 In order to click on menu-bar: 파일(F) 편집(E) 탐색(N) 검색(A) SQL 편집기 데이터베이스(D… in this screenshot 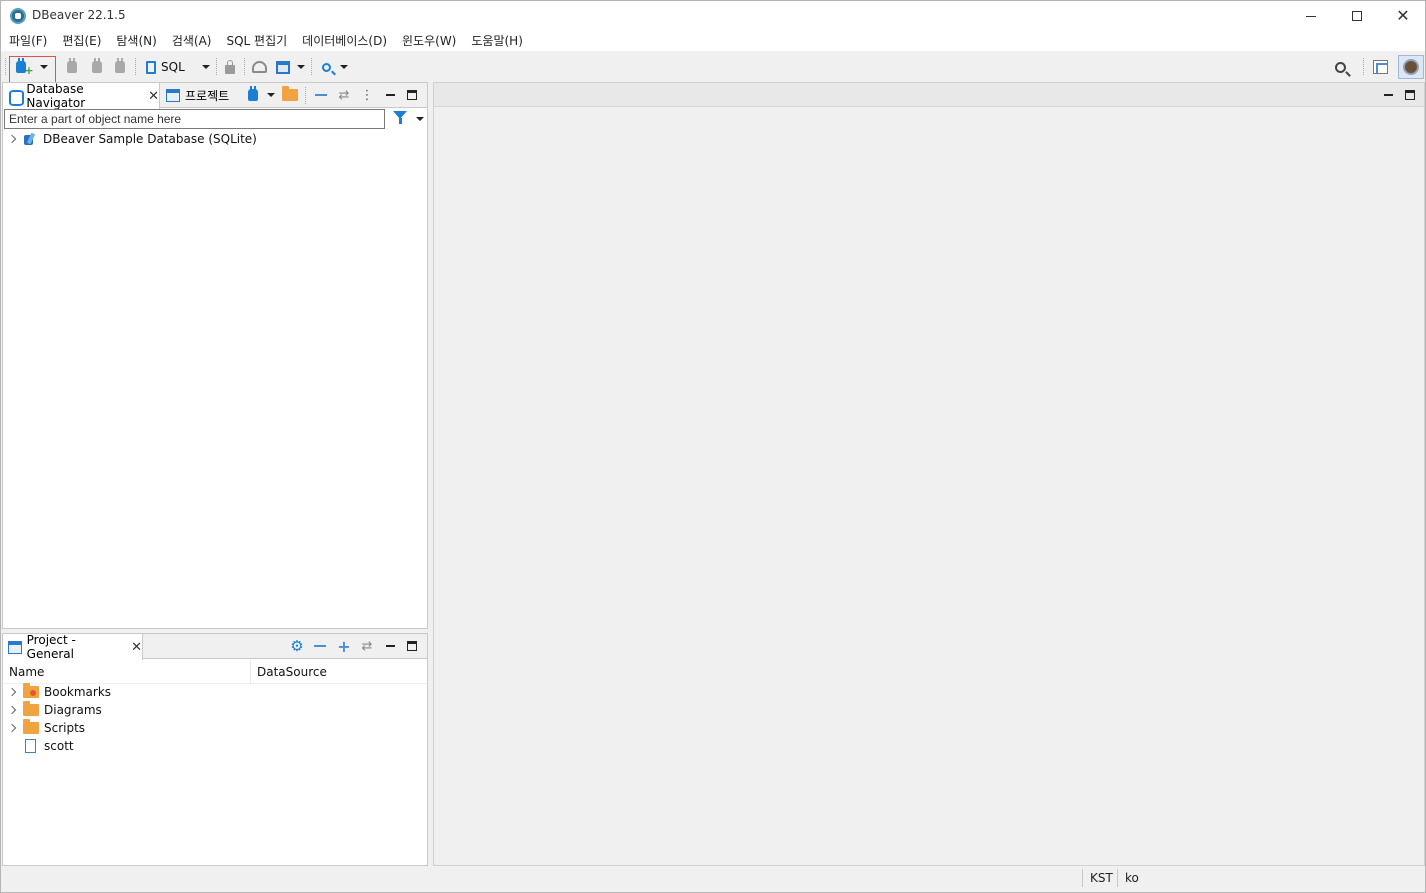, I will do `click(713, 41)`.